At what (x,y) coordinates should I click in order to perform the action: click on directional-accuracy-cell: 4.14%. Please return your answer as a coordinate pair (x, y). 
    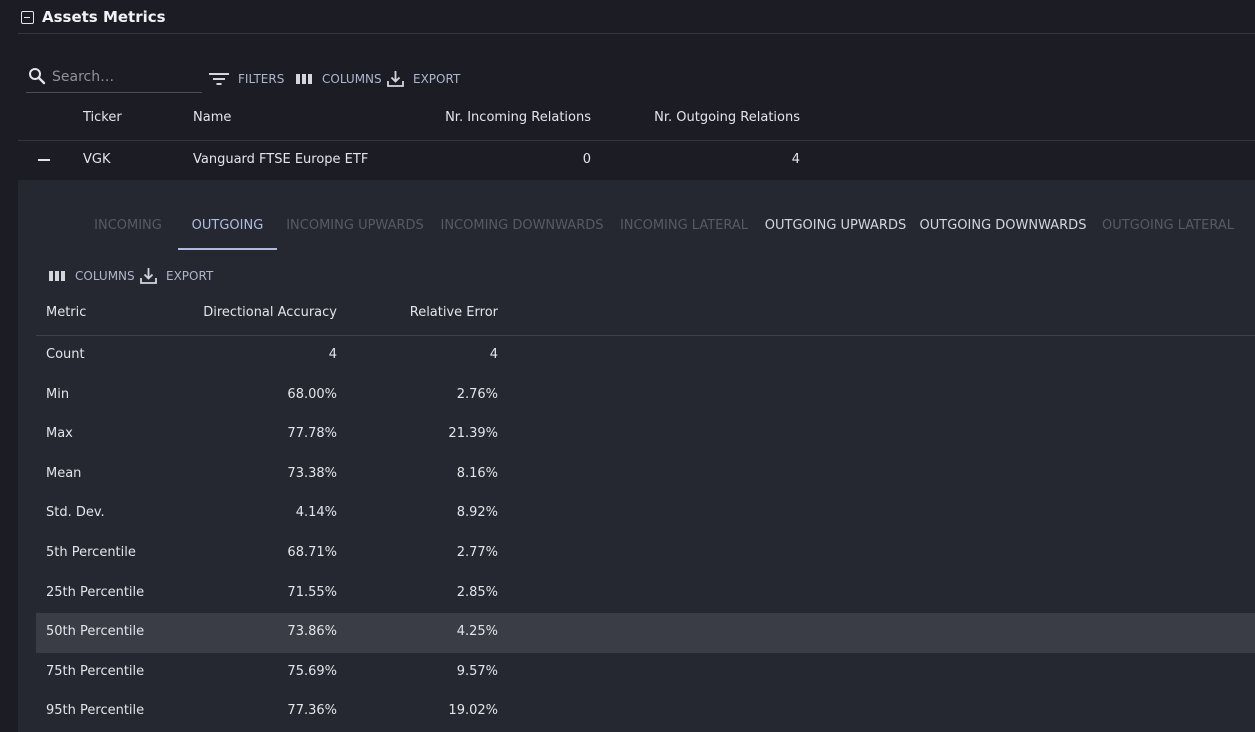
    Looking at the image, I should click on (316, 513).